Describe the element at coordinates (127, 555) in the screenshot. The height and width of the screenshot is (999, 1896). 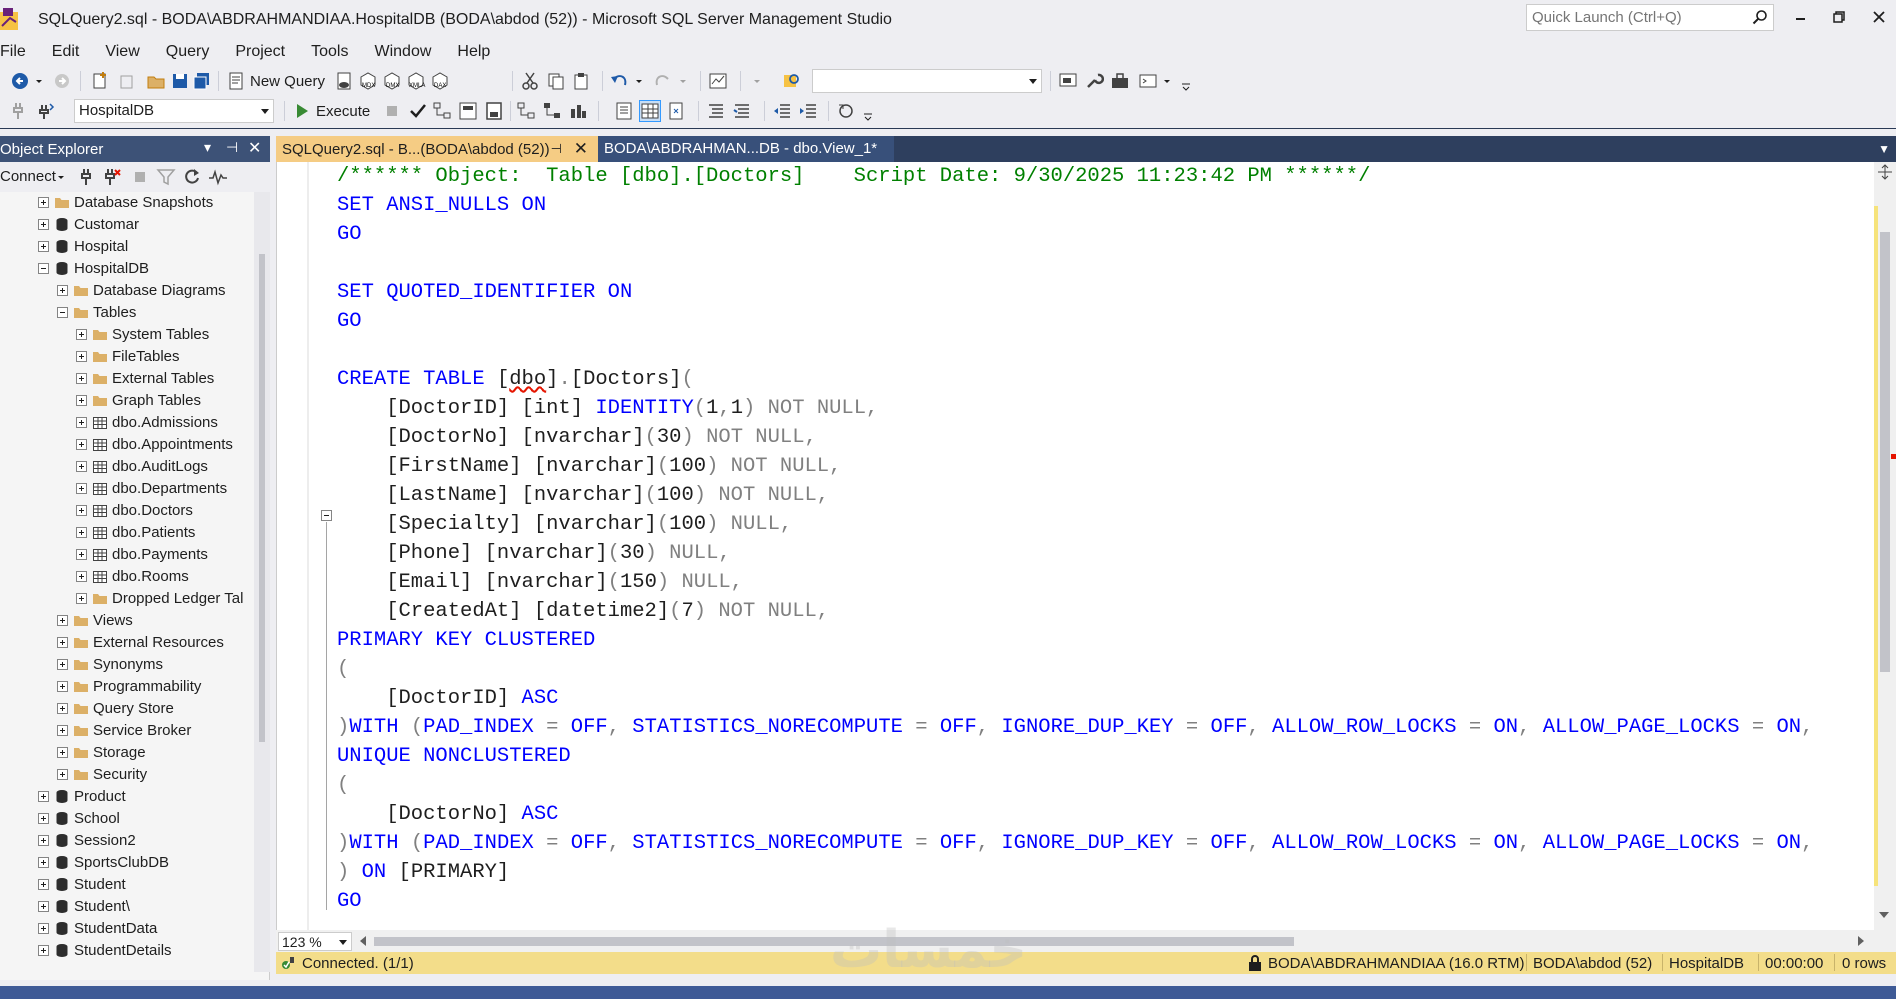
I see `tree-item: dbo.Payments` at that location.